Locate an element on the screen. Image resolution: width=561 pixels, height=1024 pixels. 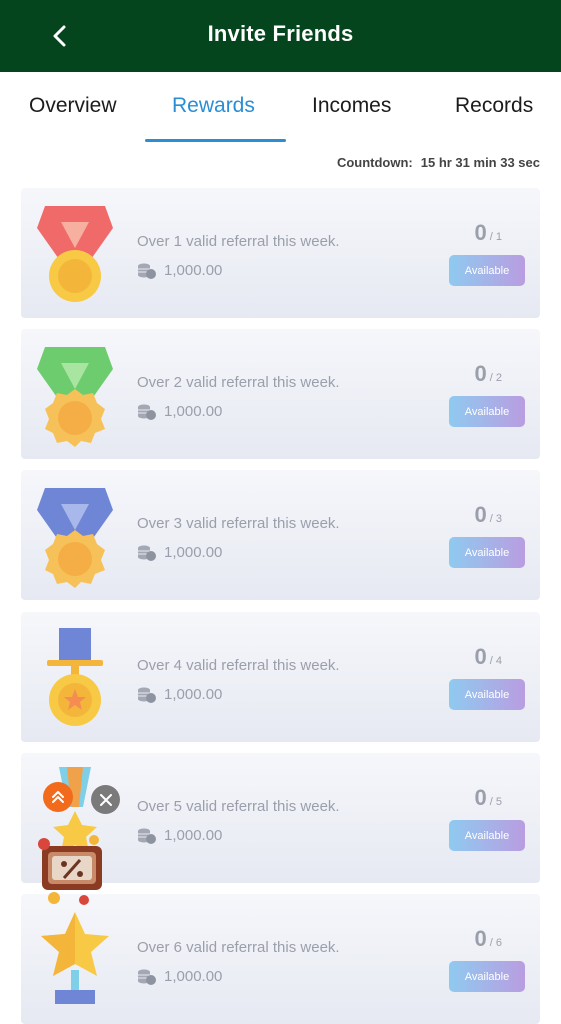
reward-progress: 0/ 4 is located at coordinates (488, 657).